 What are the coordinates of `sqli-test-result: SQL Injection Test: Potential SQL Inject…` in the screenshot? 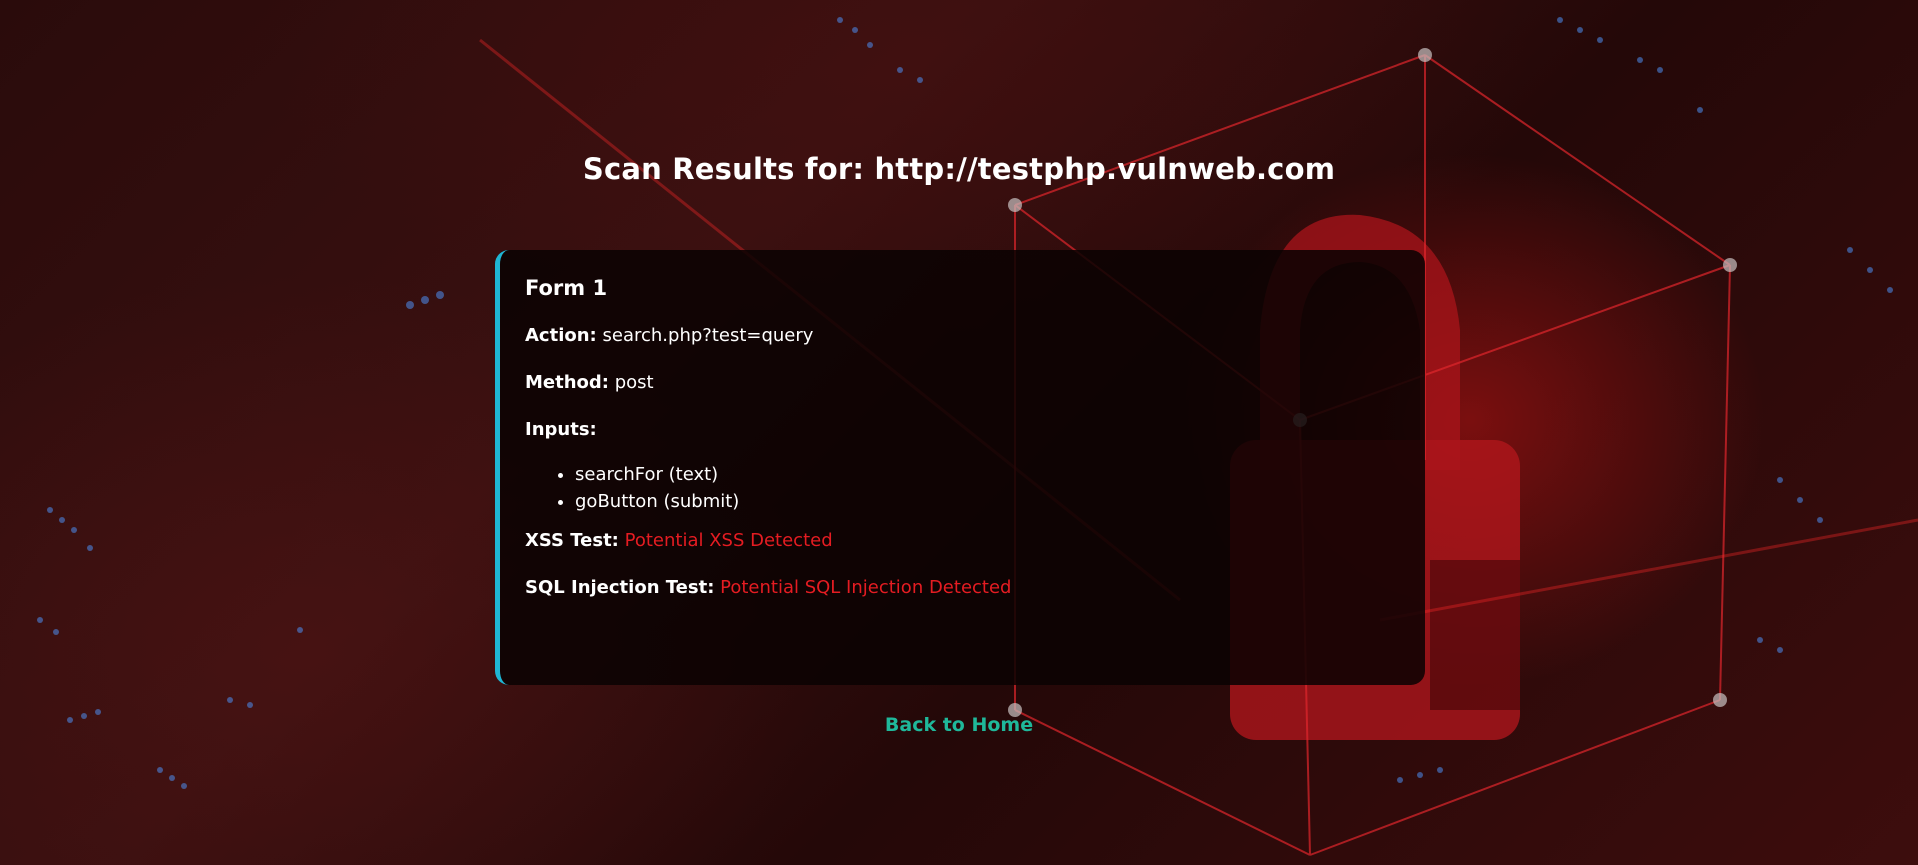 It's located at (962, 588).